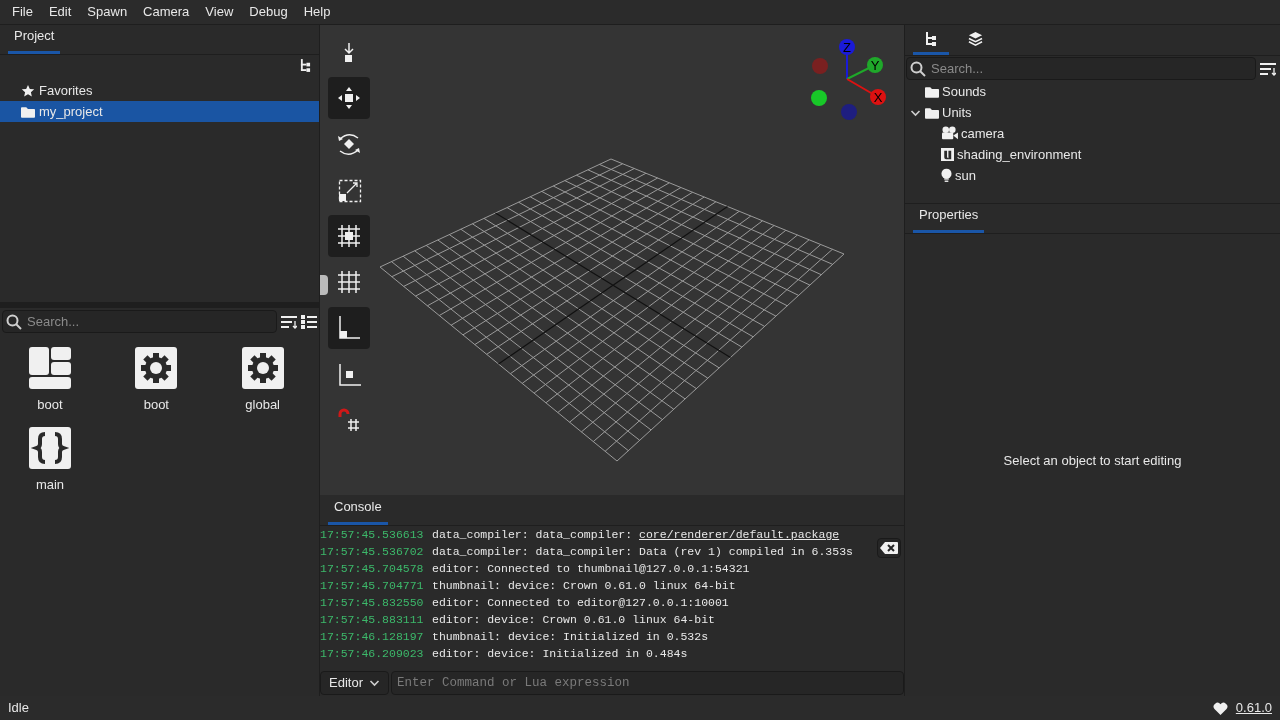 Image resolution: width=1280 pixels, height=720 pixels. What do you see at coordinates (18, 708) in the screenshot?
I see `status-text: Idle` at bounding box center [18, 708].